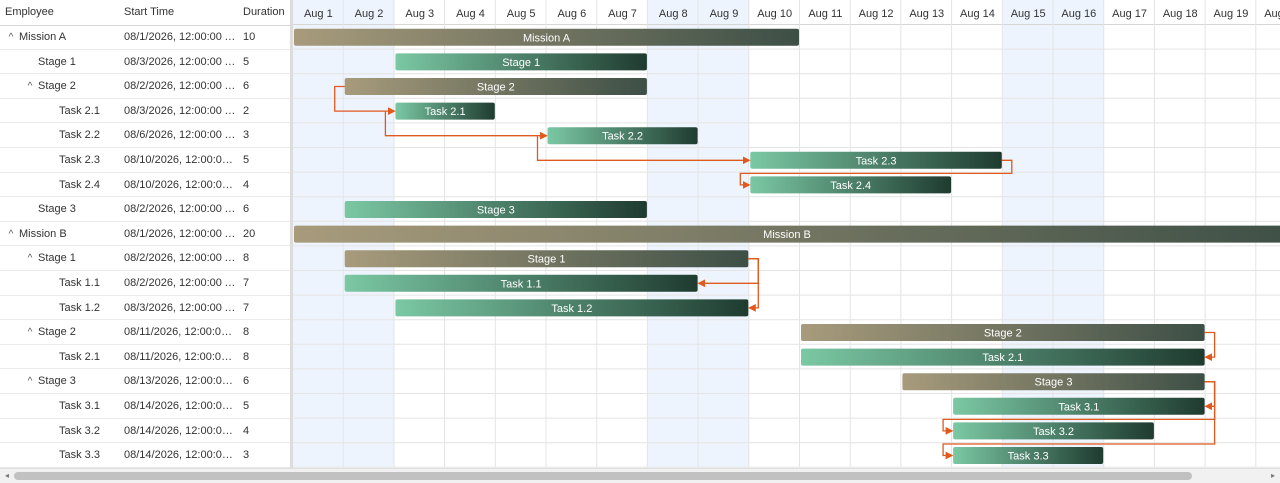 This screenshot has width=1280, height=483. I want to click on bar-label: Task 1.2, so click(571, 309).